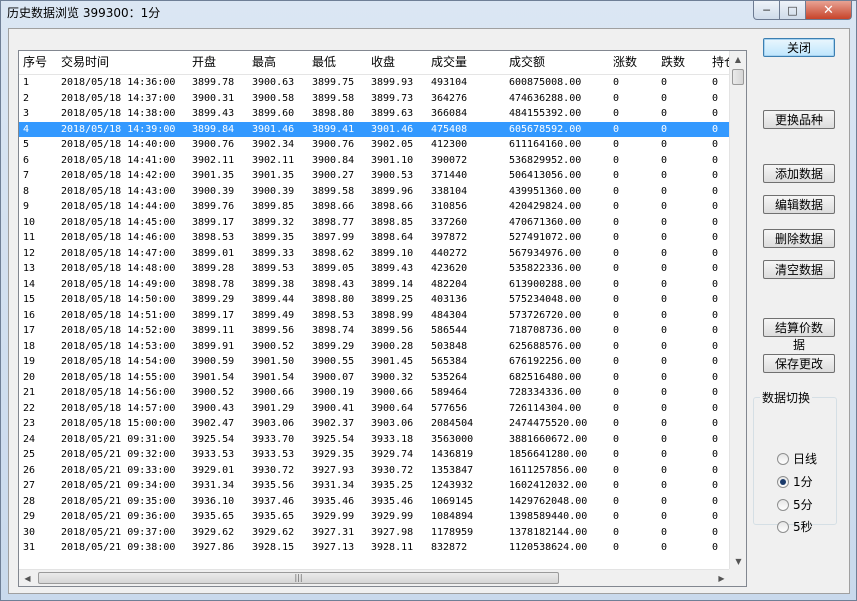 This screenshot has height=601, width=857. Describe the element at coordinates (337, 176) in the screenshot. I see `table-cell: 3900.27` at that location.